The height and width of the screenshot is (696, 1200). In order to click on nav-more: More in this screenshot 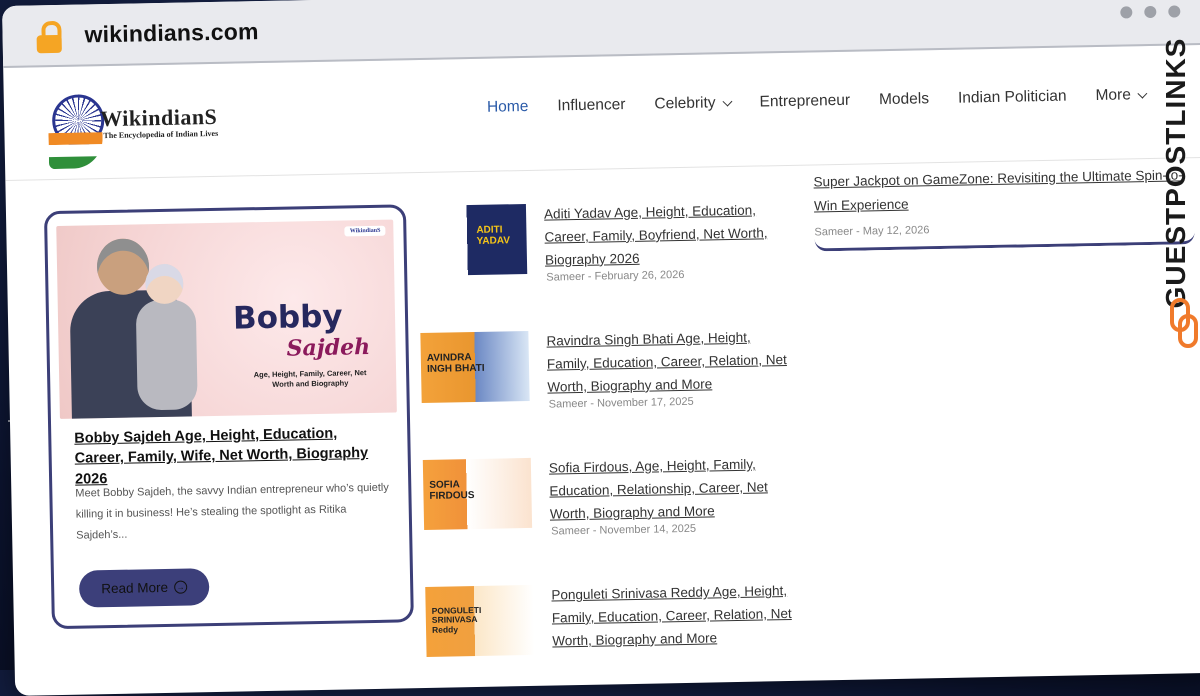, I will do `click(1121, 95)`.